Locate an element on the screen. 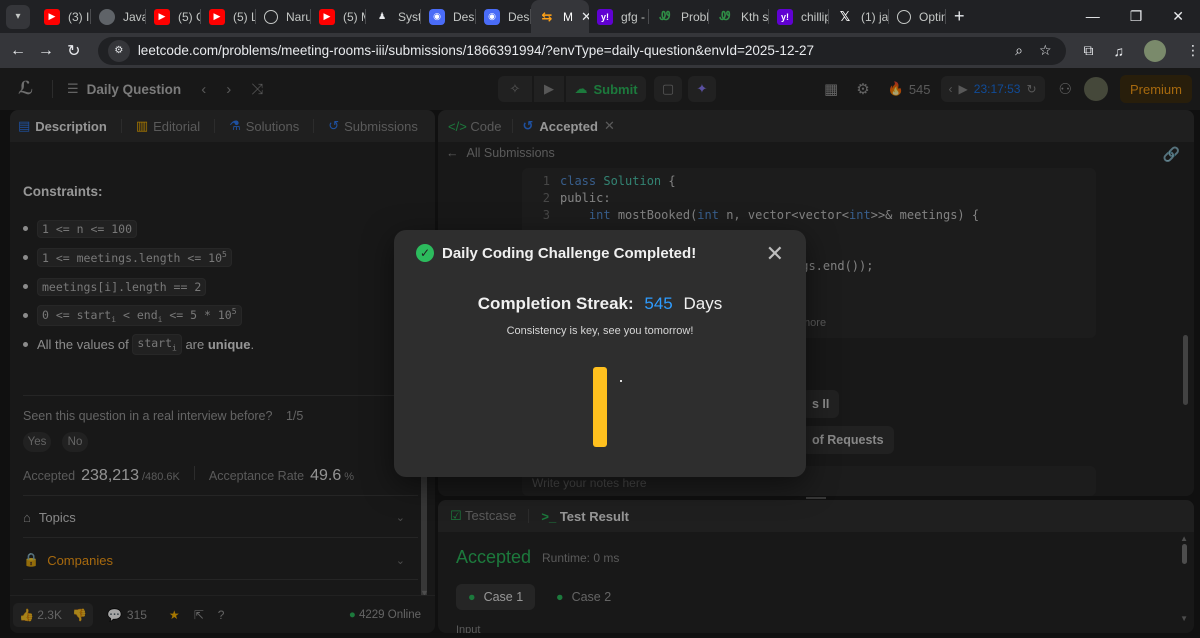 Image resolution: width=1200 pixels, height=638 pixels. close-window-button: ✕ is located at coordinates (1178, 16).